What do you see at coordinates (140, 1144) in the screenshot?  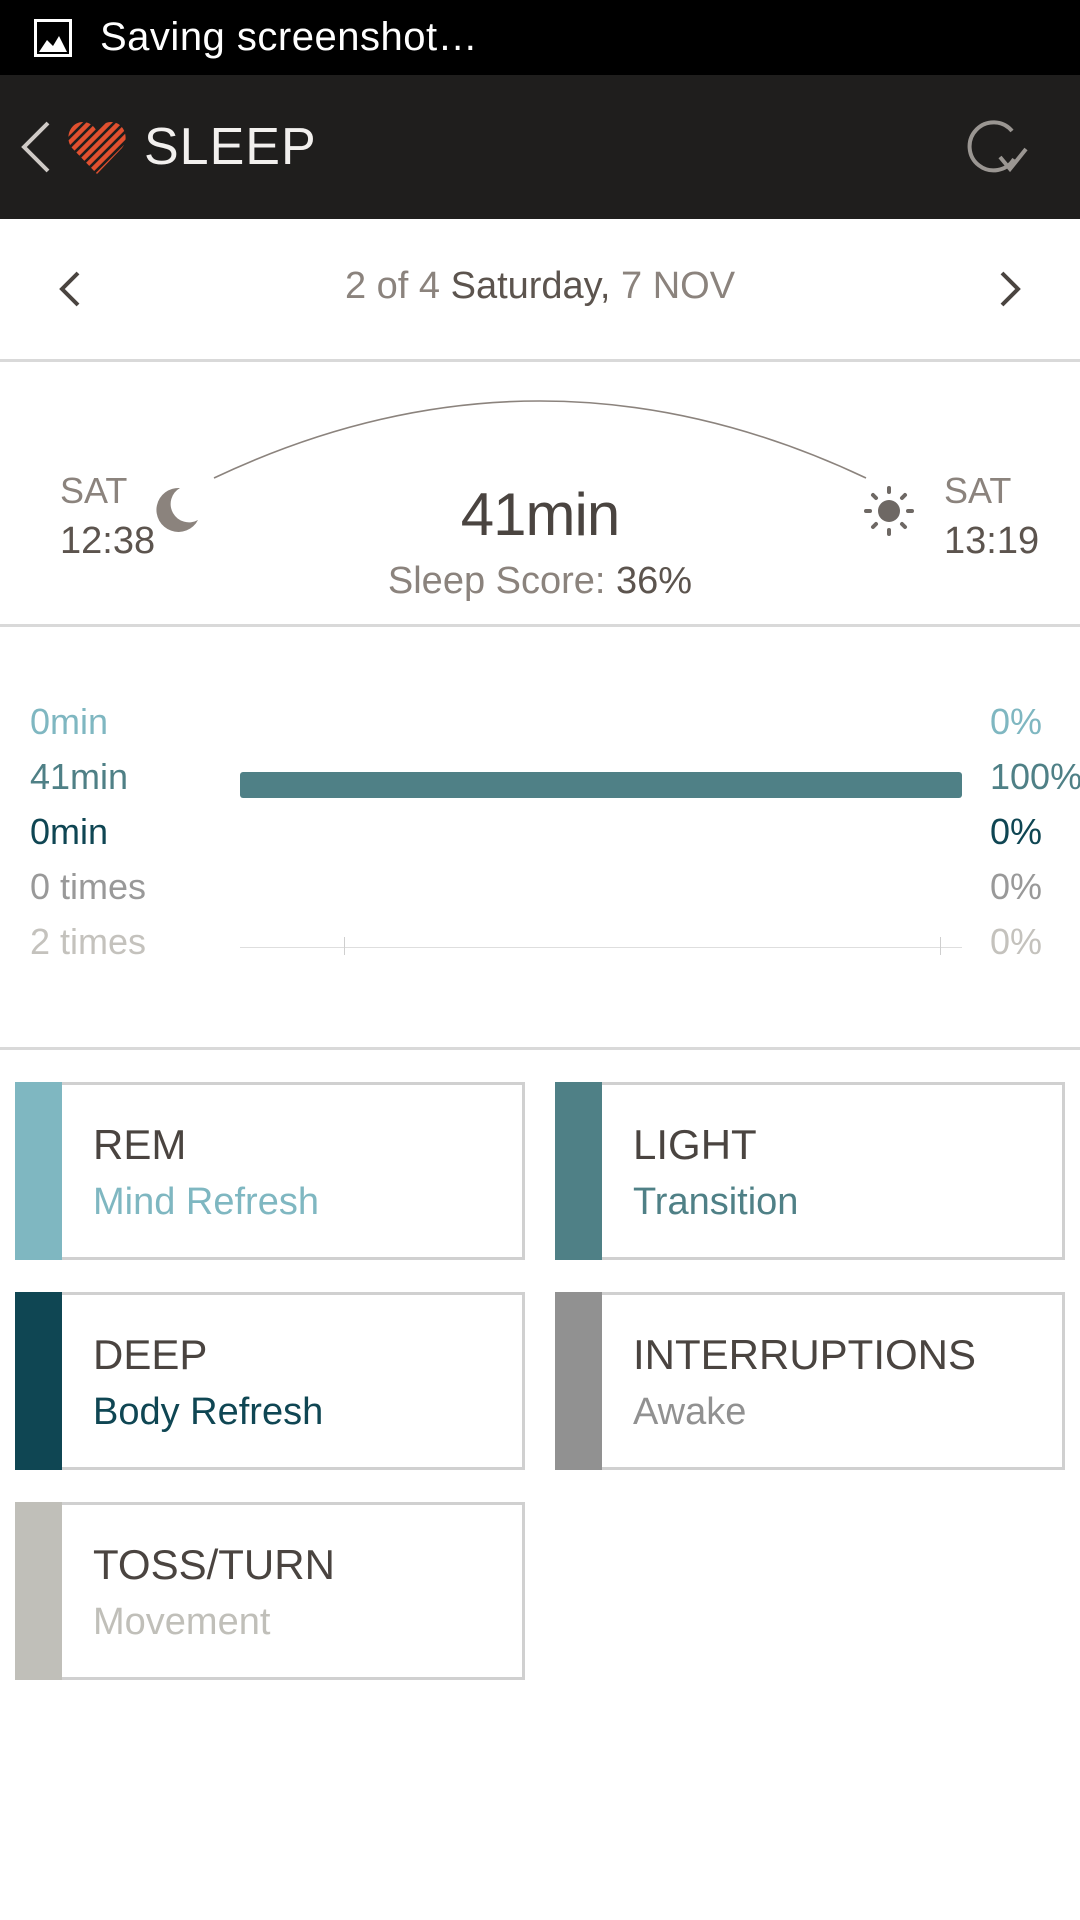 I see `rem-card-title: REM` at bounding box center [140, 1144].